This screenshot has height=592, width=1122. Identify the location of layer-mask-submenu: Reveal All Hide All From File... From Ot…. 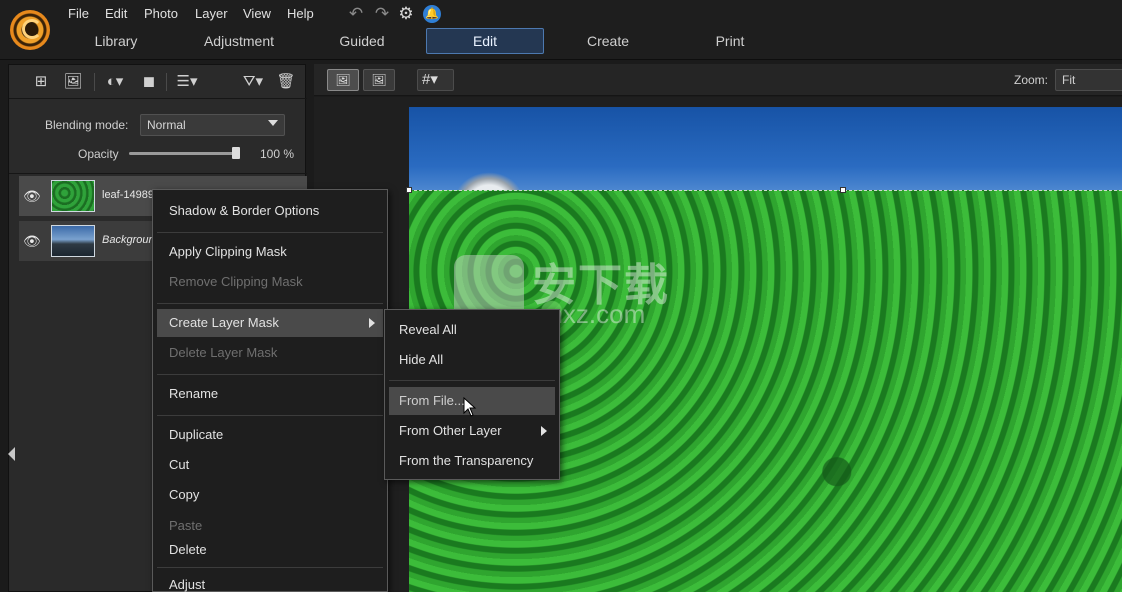
(472, 394).